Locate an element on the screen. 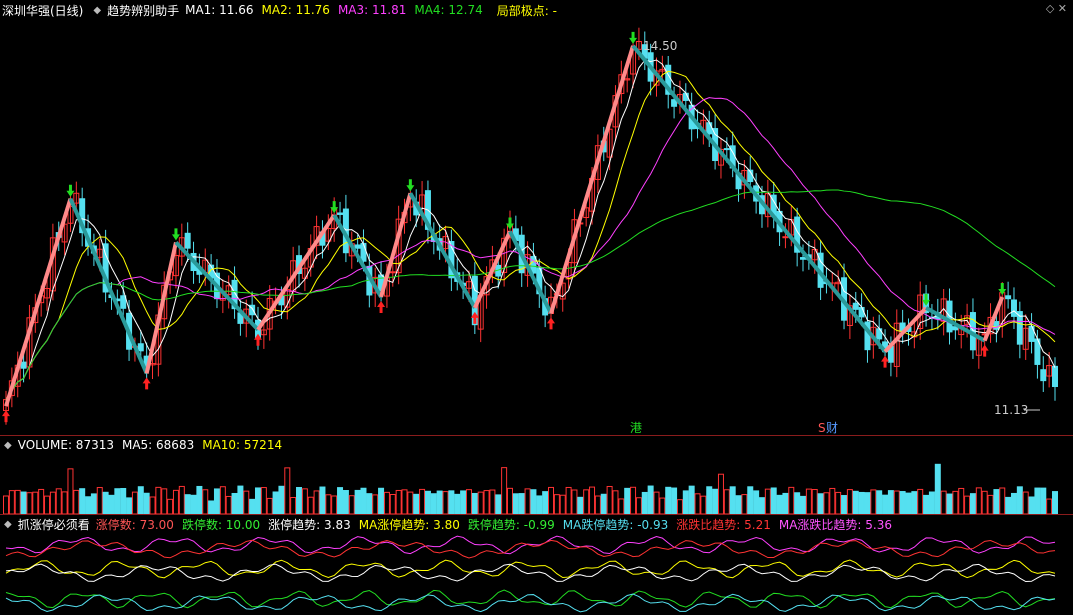  limit-chart is located at coordinates (530, 574).